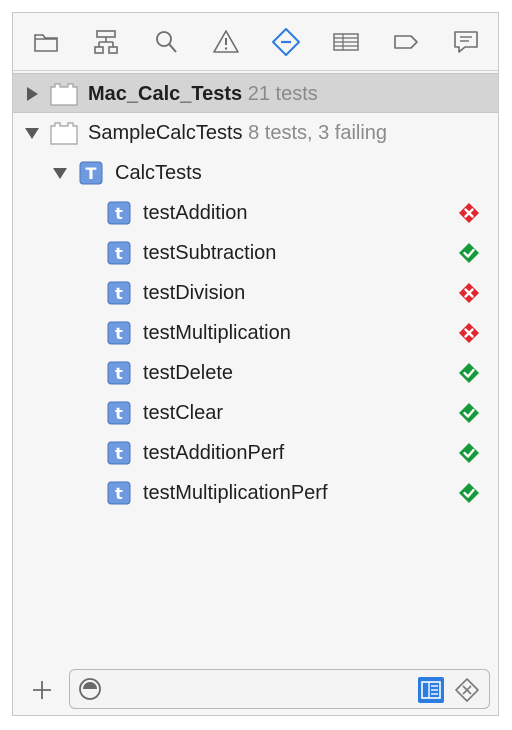 The width and height of the screenshot is (512, 730). Describe the element at coordinates (346, 42) in the screenshot. I see `list-icon` at that location.